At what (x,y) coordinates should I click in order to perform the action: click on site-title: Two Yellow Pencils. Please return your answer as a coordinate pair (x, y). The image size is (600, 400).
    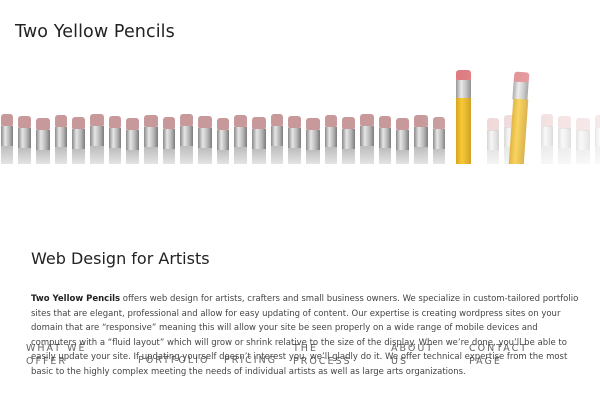
    Looking at the image, I should click on (95, 32).